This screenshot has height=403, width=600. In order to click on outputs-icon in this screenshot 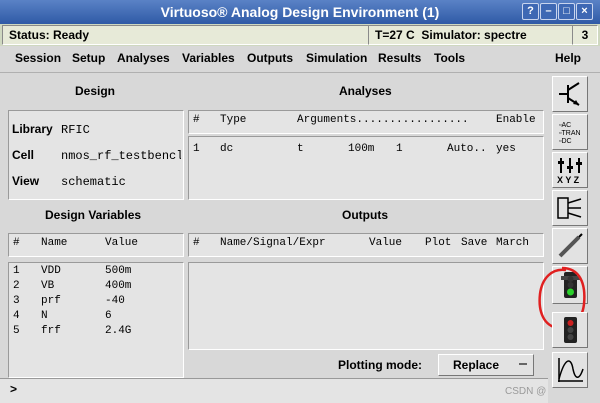, I will do `click(569, 208)`.